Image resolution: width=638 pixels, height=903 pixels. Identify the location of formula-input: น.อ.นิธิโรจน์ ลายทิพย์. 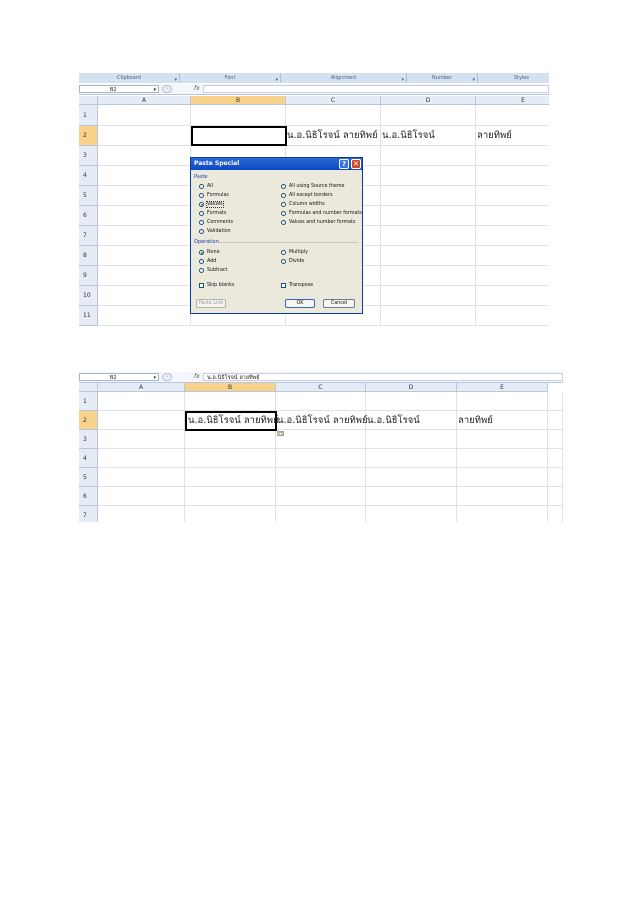
(383, 377).